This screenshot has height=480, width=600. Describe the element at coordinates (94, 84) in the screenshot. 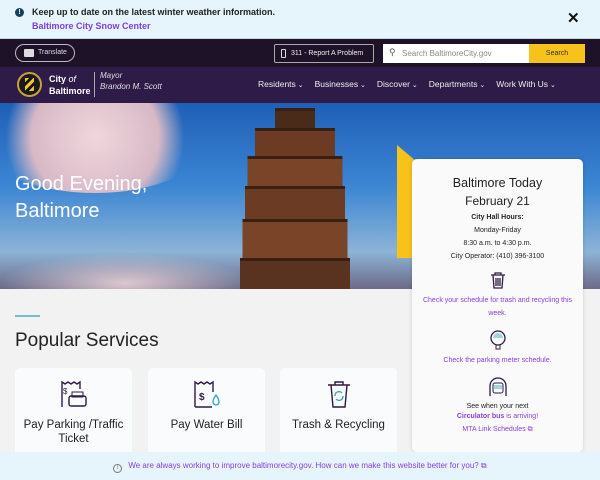

I see `divider` at that location.